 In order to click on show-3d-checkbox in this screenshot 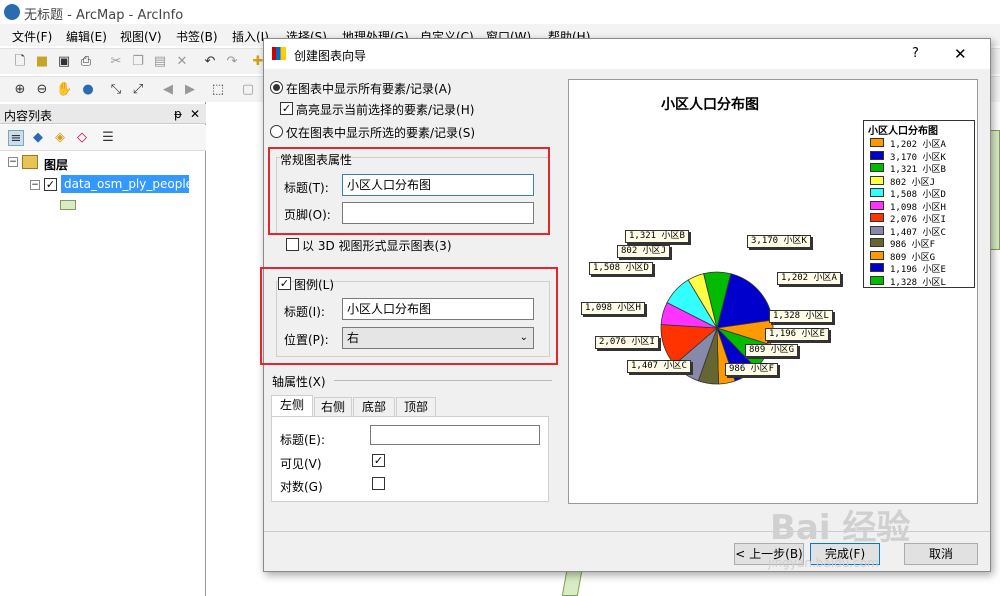, I will do `click(292, 244)`.